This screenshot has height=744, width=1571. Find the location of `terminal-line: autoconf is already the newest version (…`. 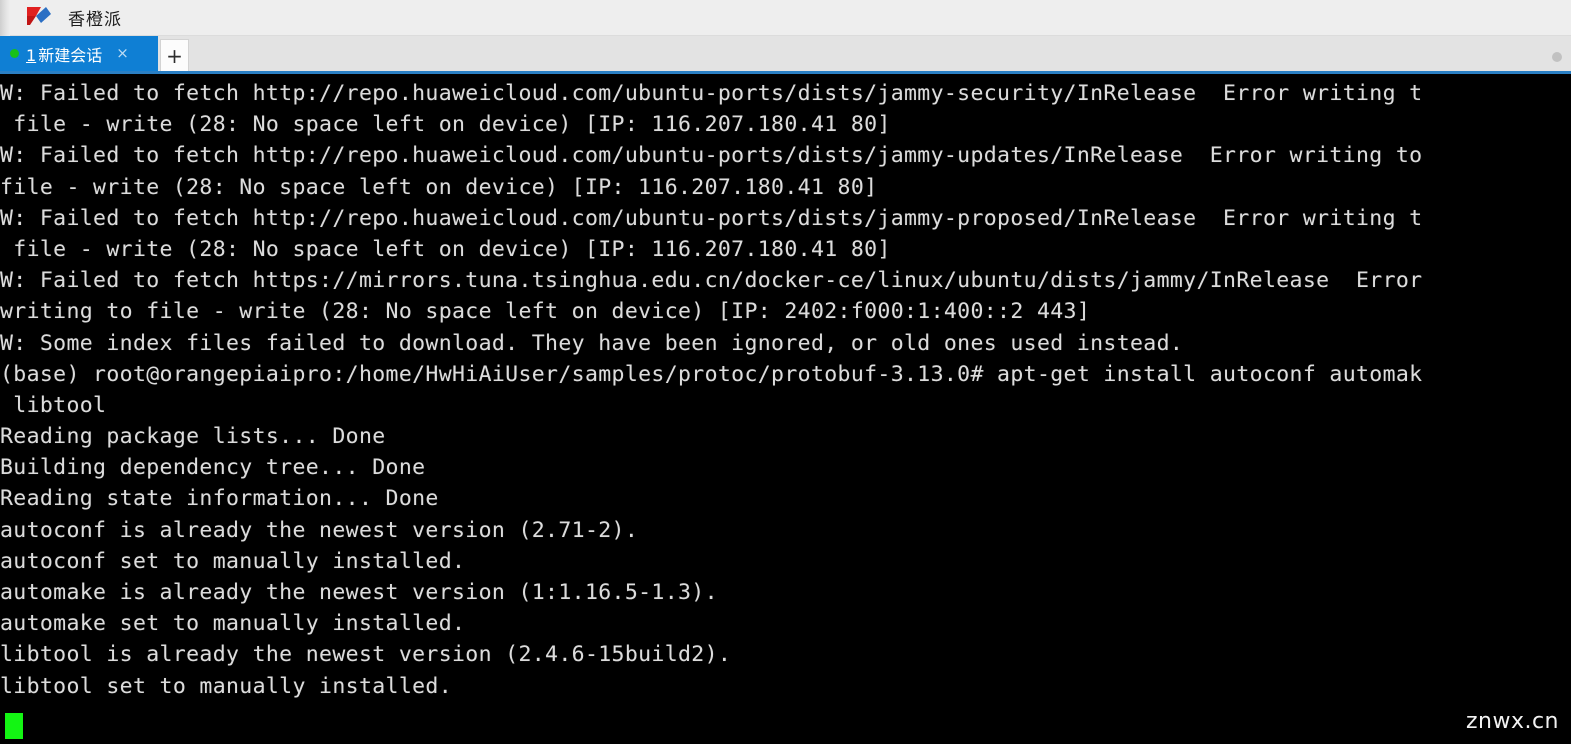

terminal-line: autoconf is already the newest version (… is located at coordinates (319, 530).